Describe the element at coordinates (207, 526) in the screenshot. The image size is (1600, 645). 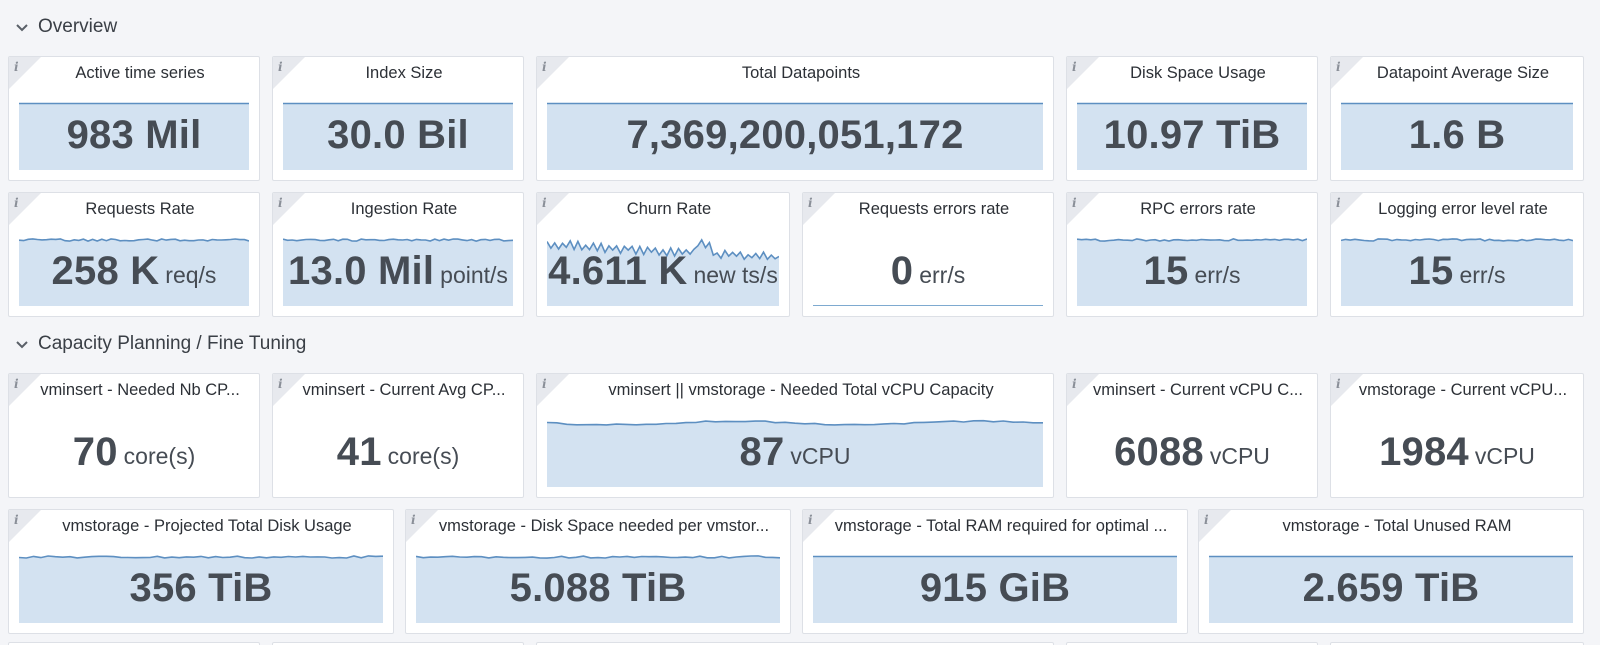
I see `panel-title: vmstorage - Projected Total Disk Usage` at that location.